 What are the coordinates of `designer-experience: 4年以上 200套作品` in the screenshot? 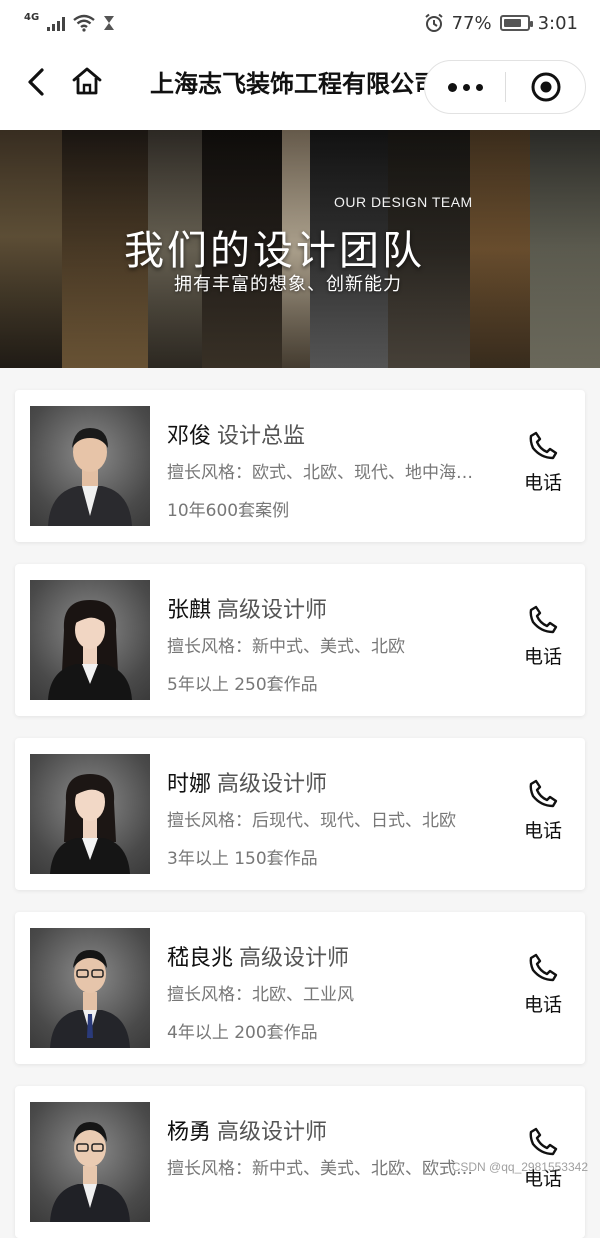 It's located at (242, 1033).